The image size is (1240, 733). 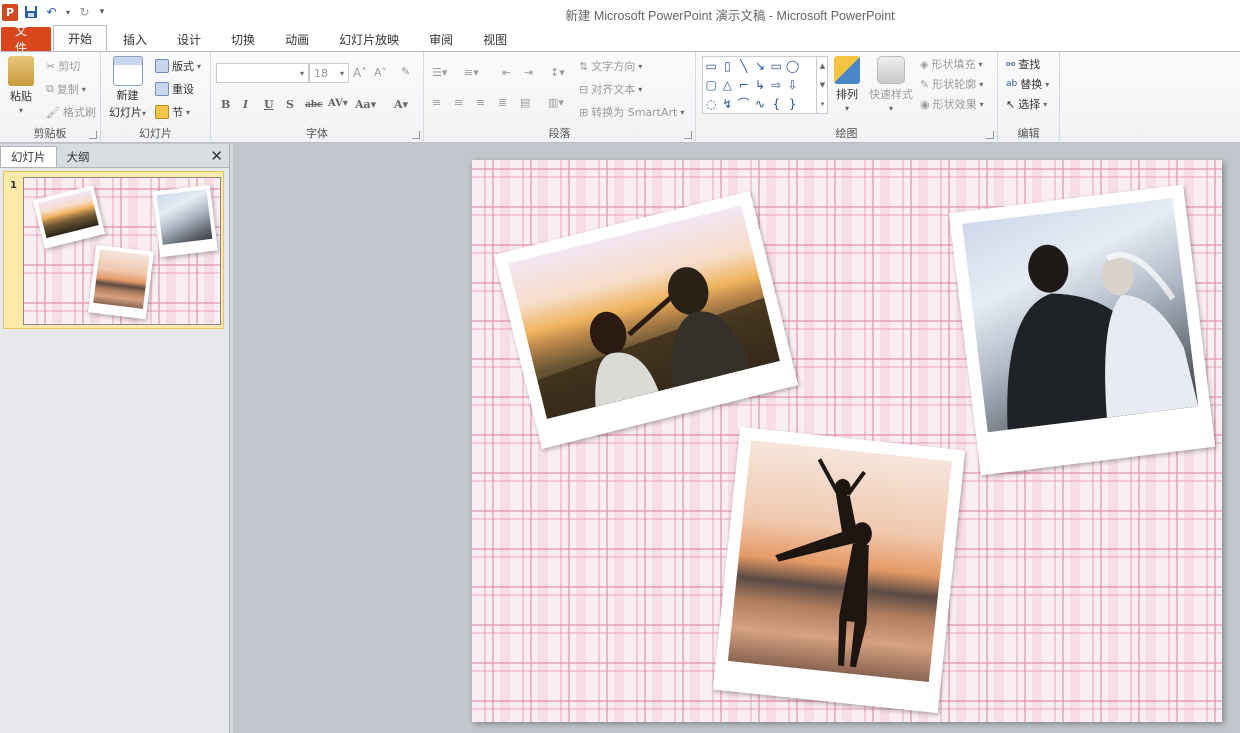 What do you see at coordinates (688, 135) in the screenshot?
I see `paragraph-launcher-icon` at bounding box center [688, 135].